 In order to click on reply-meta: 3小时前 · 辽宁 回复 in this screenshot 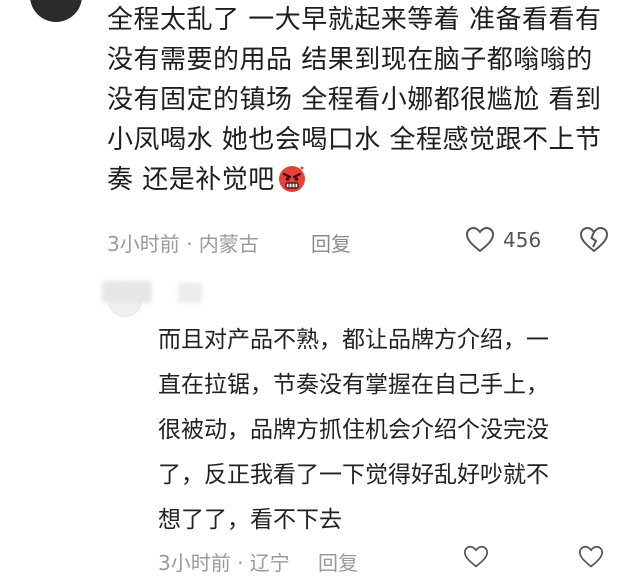, I will do `click(388, 560)`.